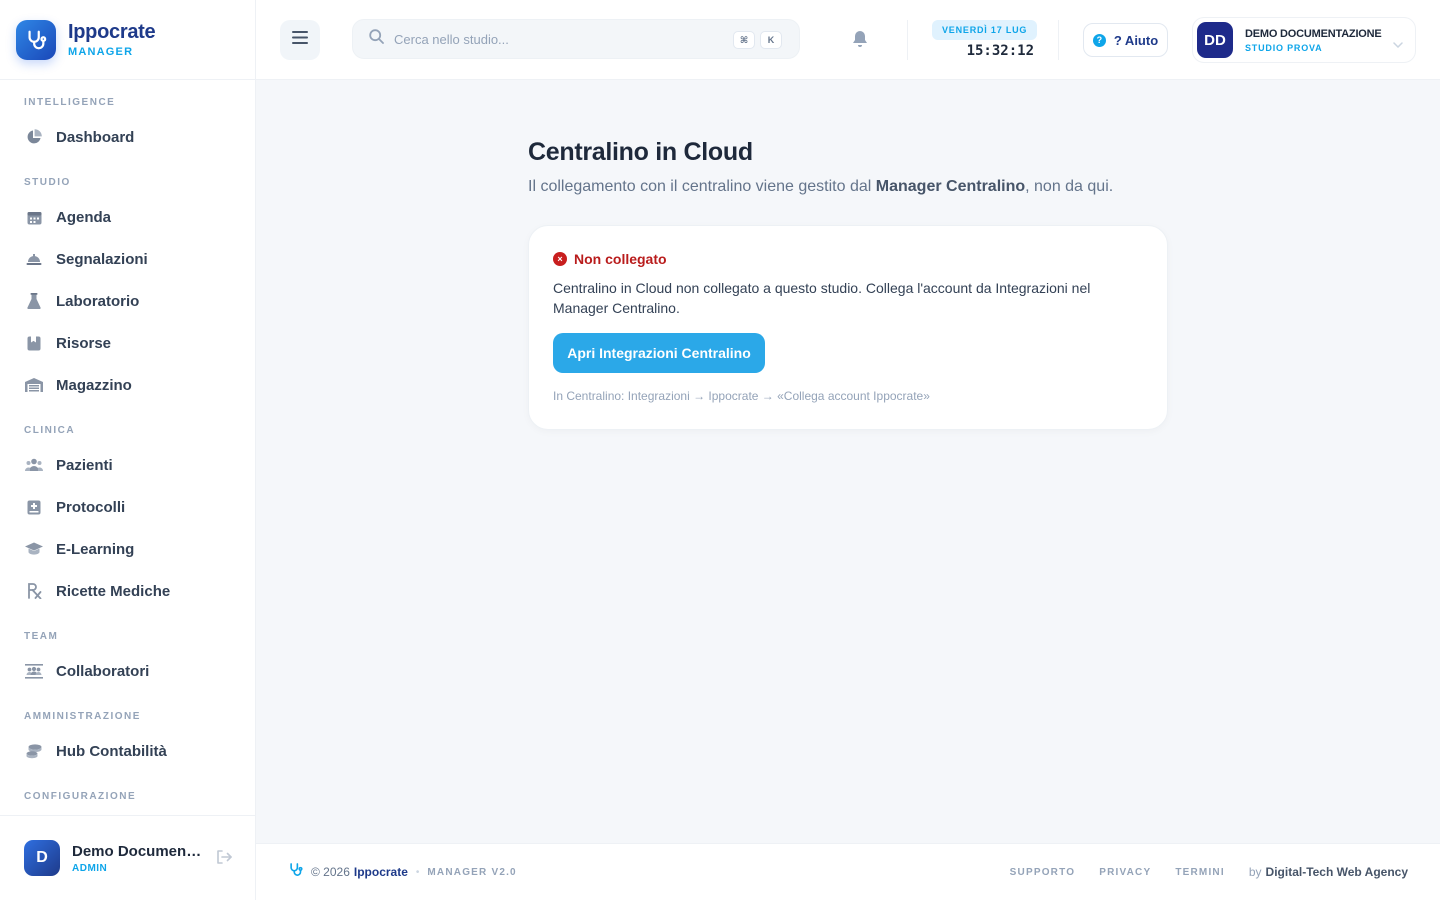 This screenshot has width=1440, height=900. I want to click on bookmark-icon, so click(34, 343).